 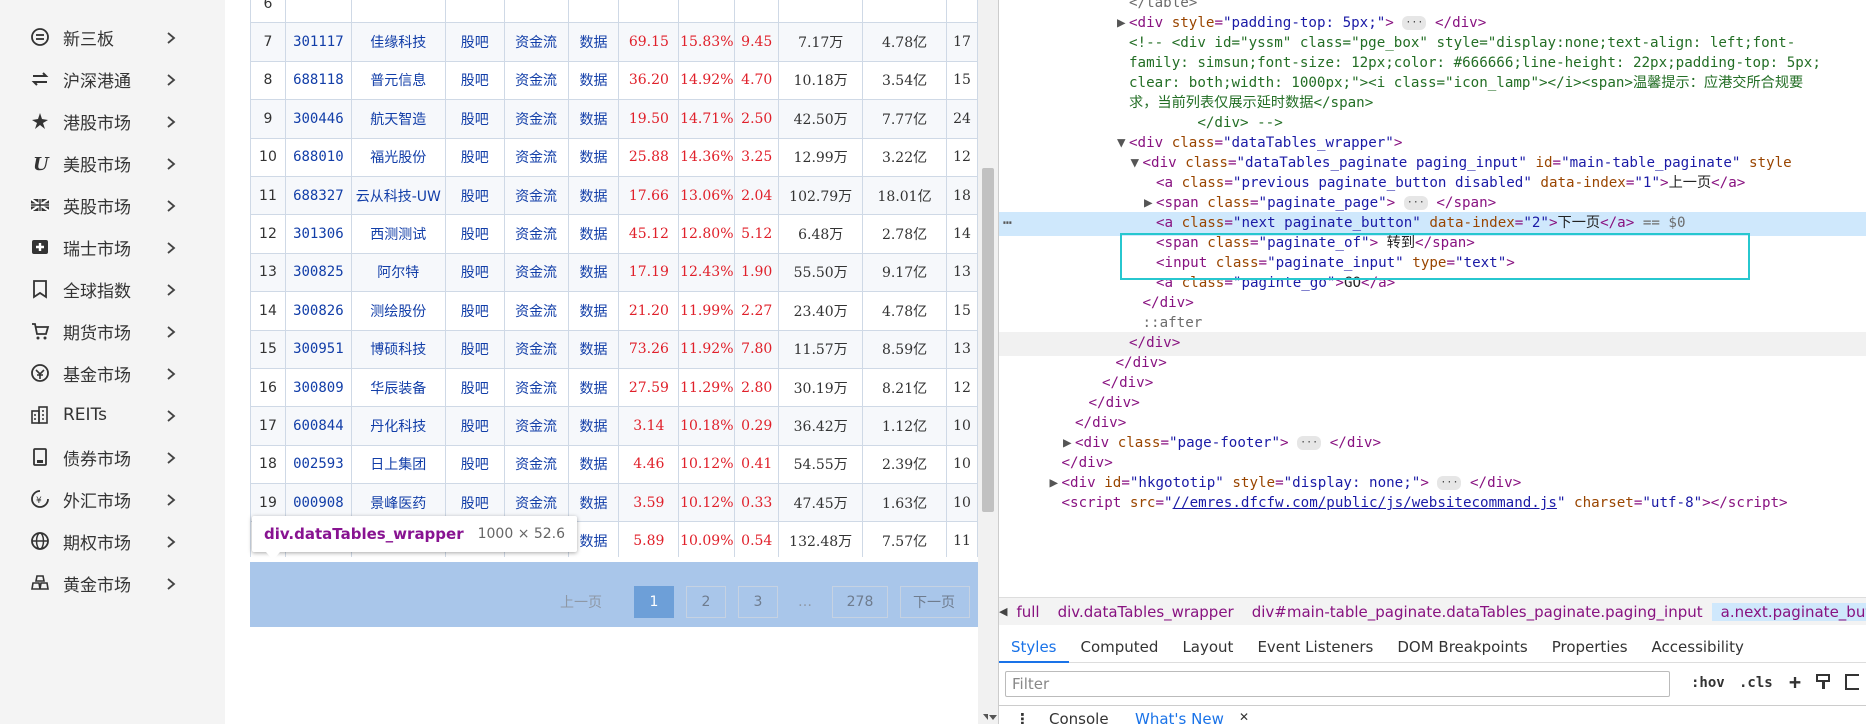 I want to click on stock-name-link: 阿尔特, so click(x=398, y=273).